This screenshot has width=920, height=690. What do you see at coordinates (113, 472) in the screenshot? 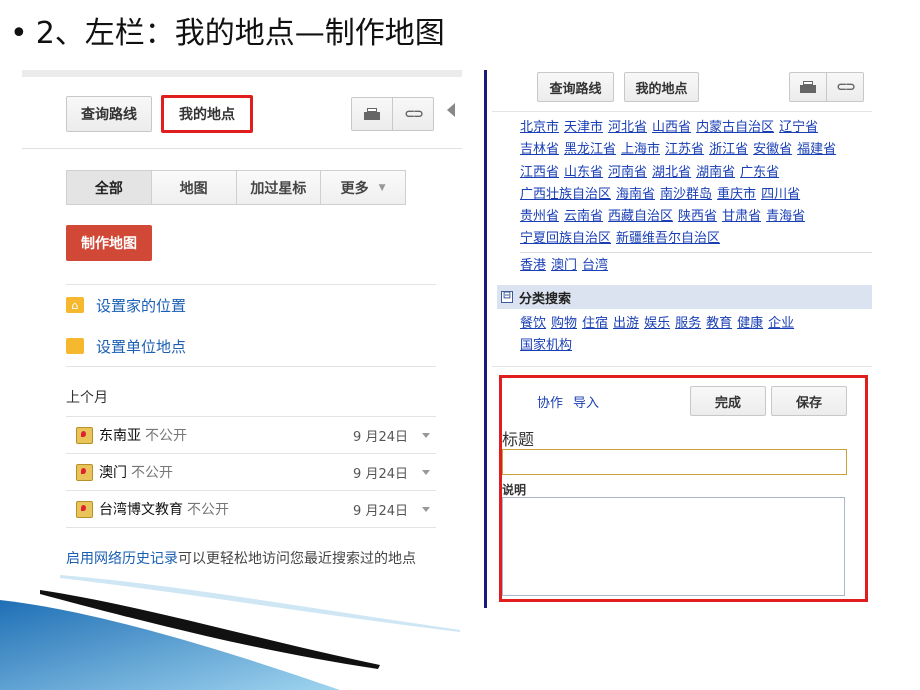
I see `map-name: 澳门` at bounding box center [113, 472].